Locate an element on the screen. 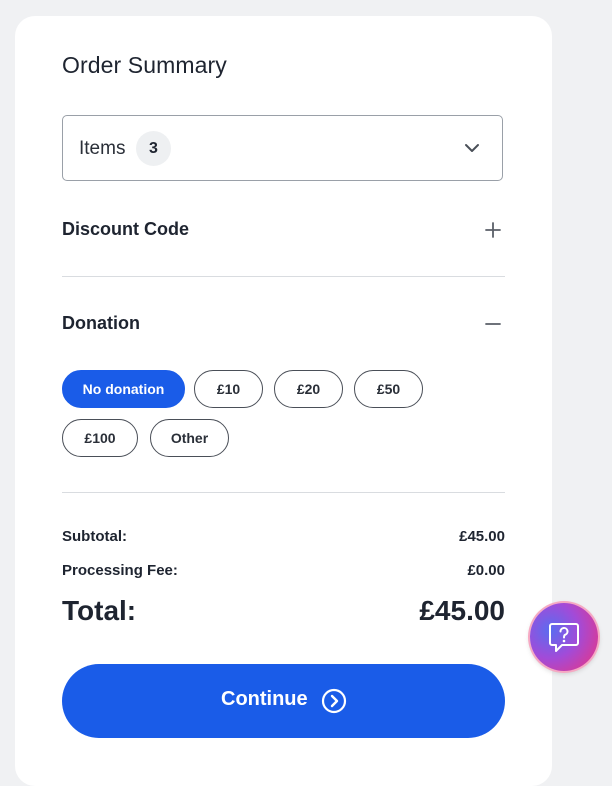 This screenshot has width=612, height=786. help-chat-button is located at coordinates (564, 637).